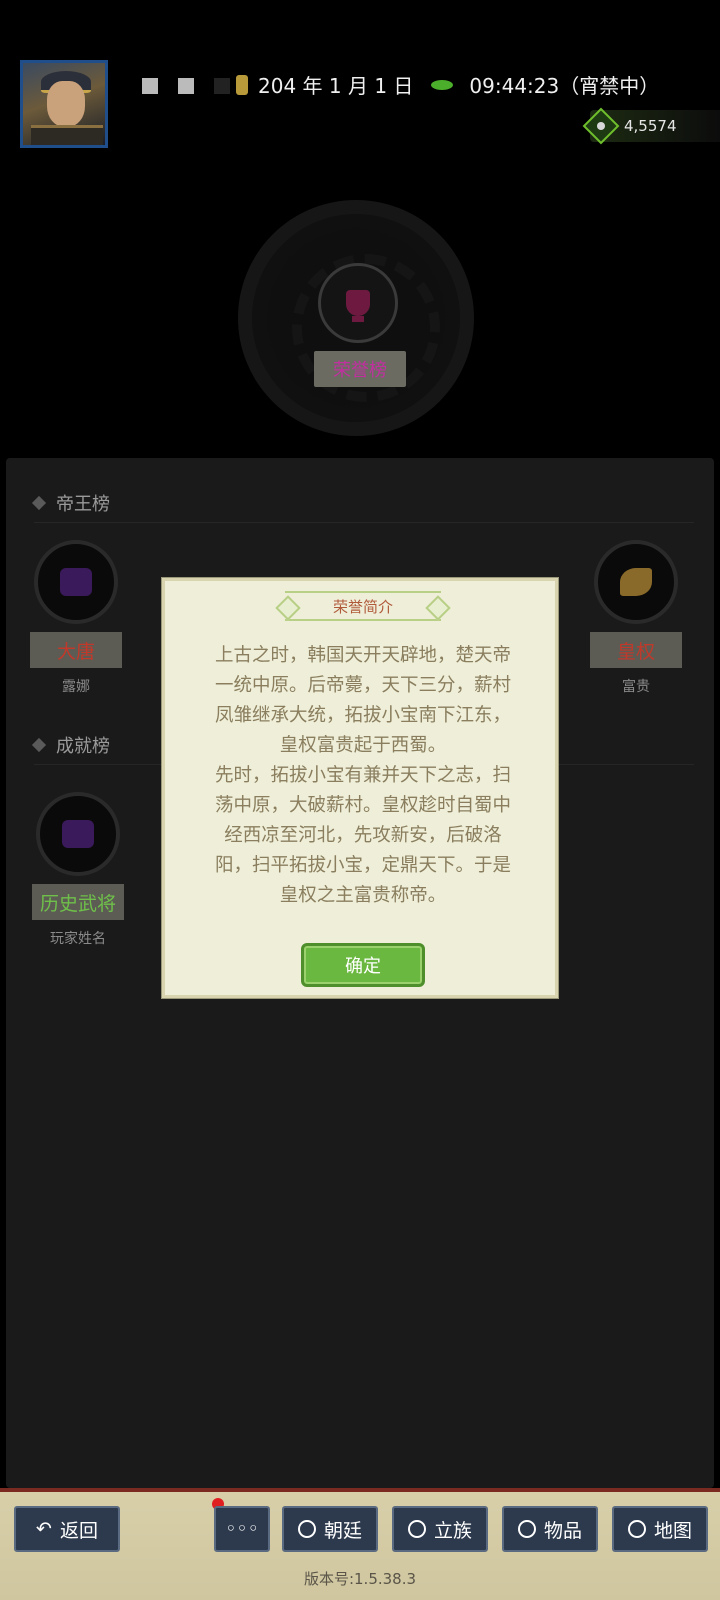 Image resolution: width=720 pixels, height=1600 pixels. What do you see at coordinates (242, 1529) in the screenshot?
I see `more-button: ◦◦◦` at bounding box center [242, 1529].